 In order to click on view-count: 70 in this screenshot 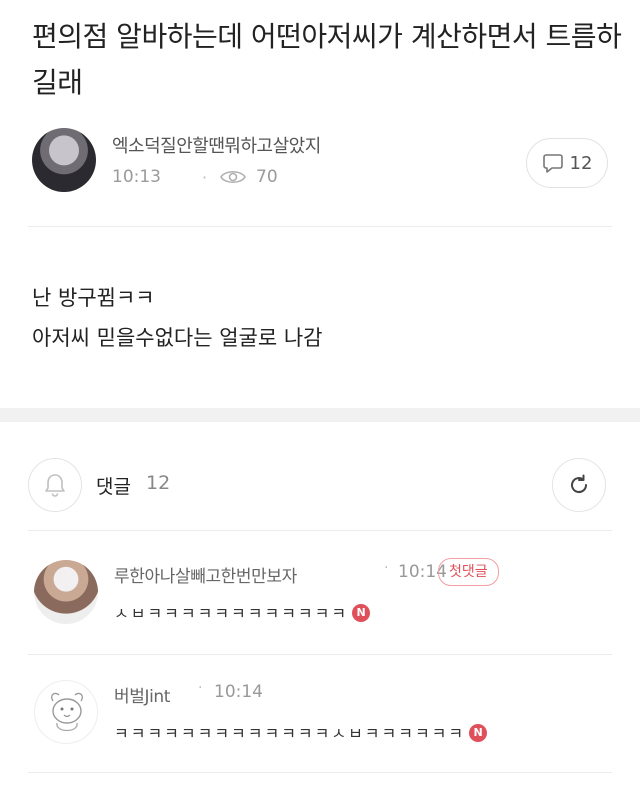, I will do `click(267, 177)`.